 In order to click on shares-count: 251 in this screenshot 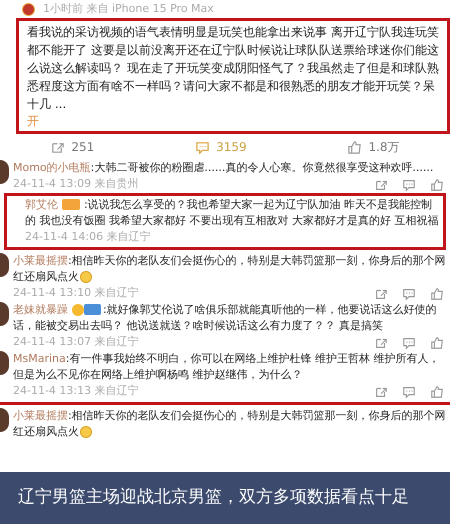, I will do `click(82, 147)`.